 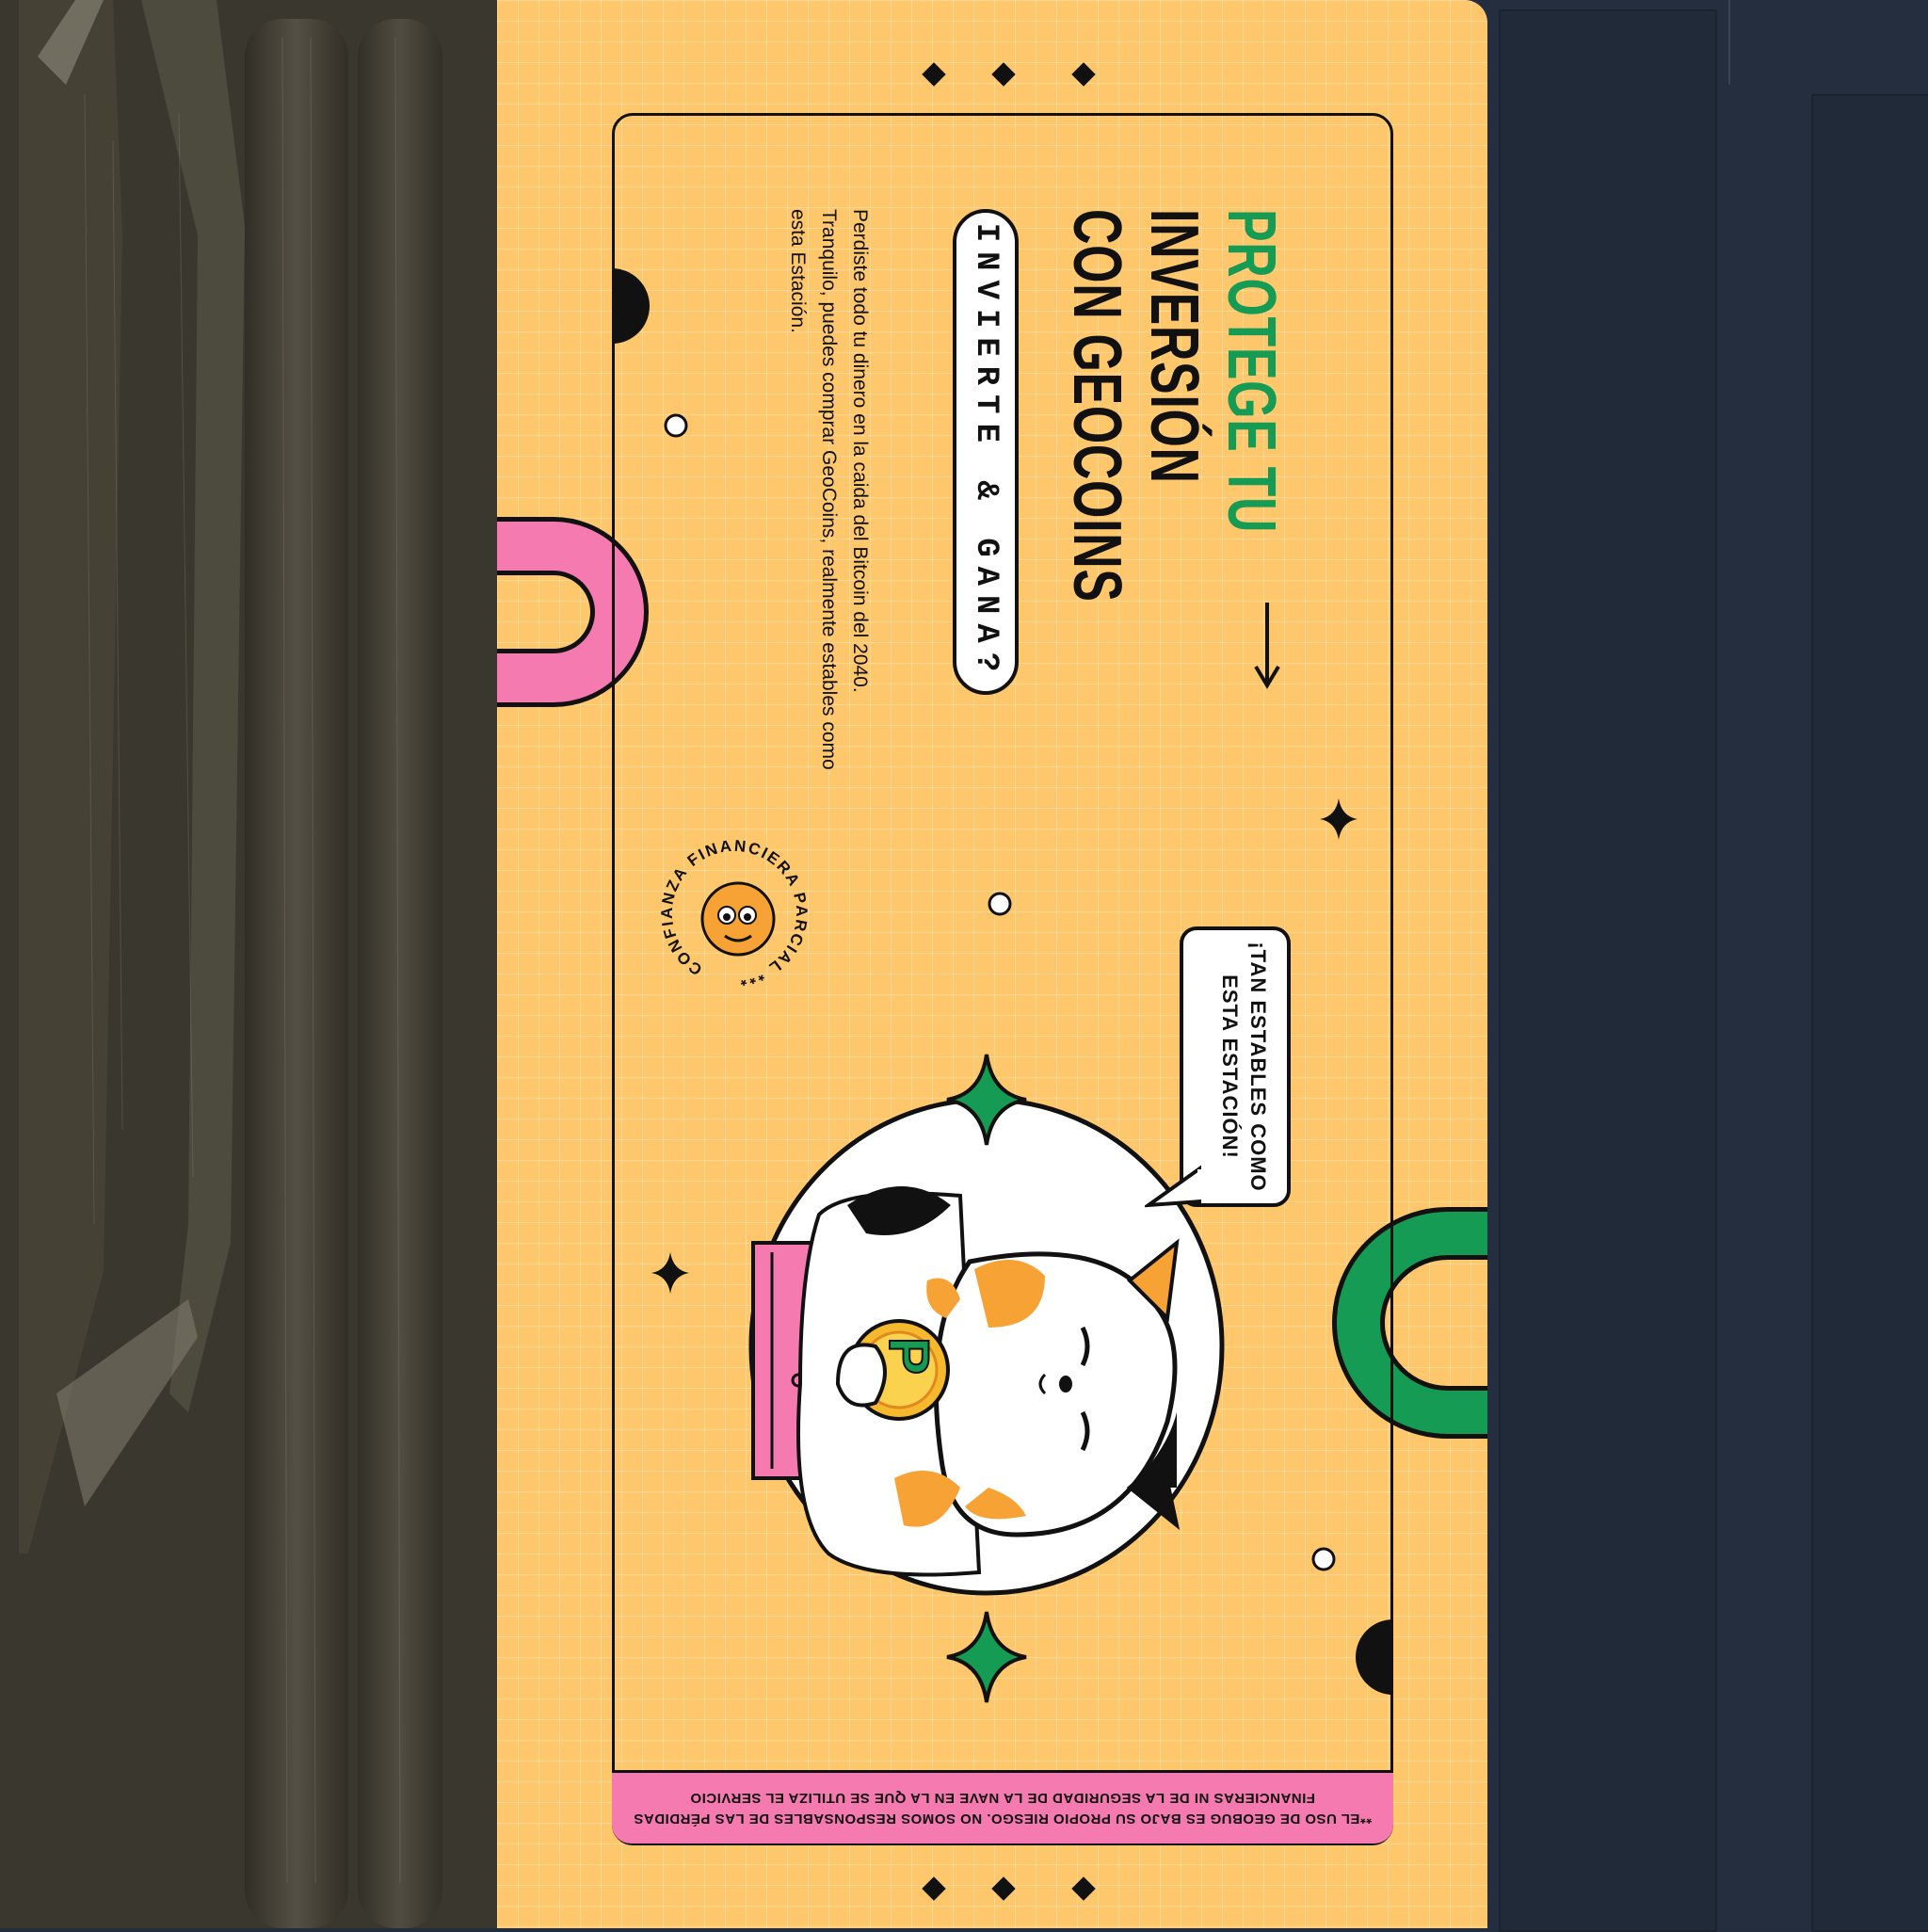 I want to click on invest-cta-pill: INVIERTE & GANA?, so click(x=986, y=452).